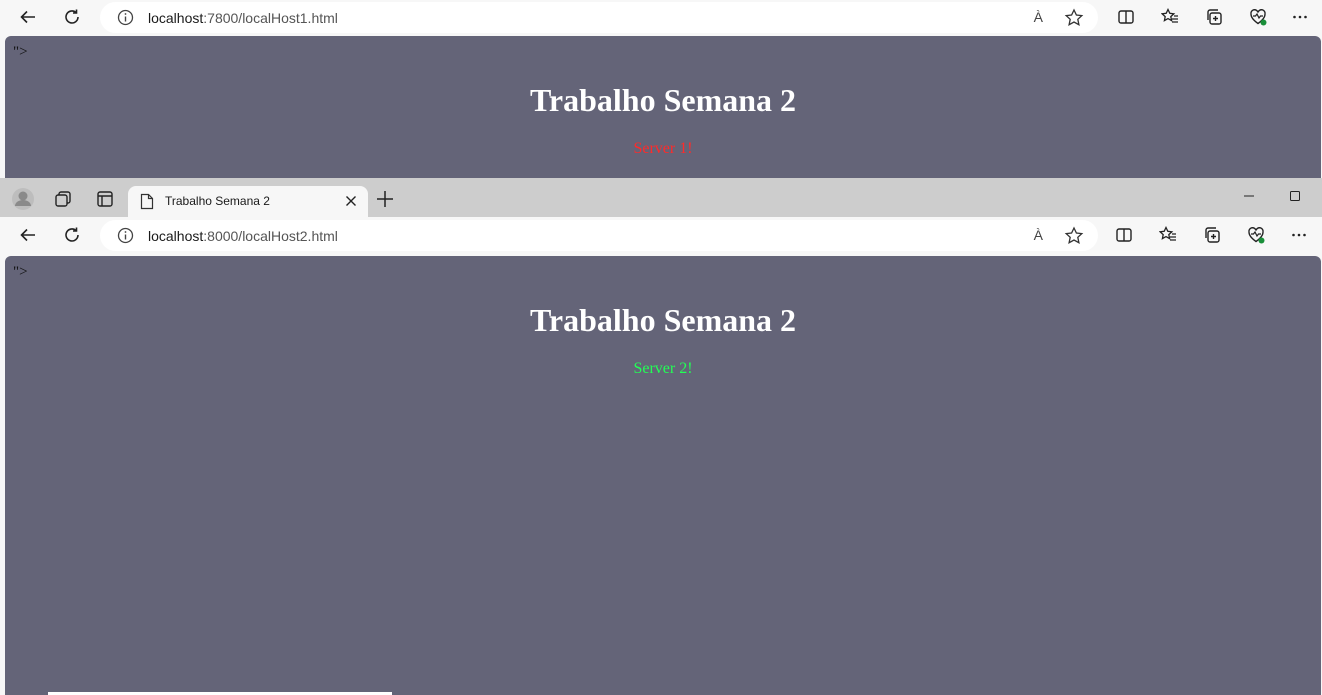 This screenshot has height=695, width=1322. What do you see at coordinates (217, 201) in the screenshot?
I see `tab-title: Trabalho Semana 2` at bounding box center [217, 201].